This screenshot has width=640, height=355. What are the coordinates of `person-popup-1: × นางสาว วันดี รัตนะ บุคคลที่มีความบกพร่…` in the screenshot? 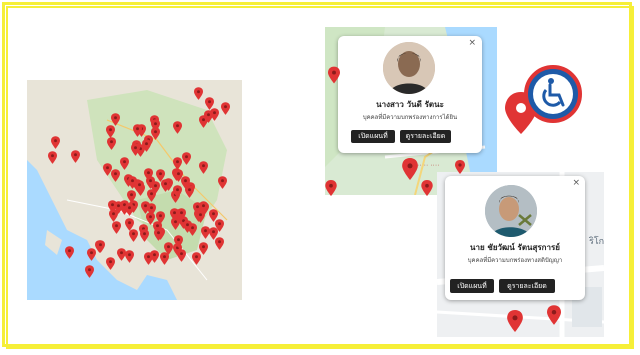 It's located at (410, 94).